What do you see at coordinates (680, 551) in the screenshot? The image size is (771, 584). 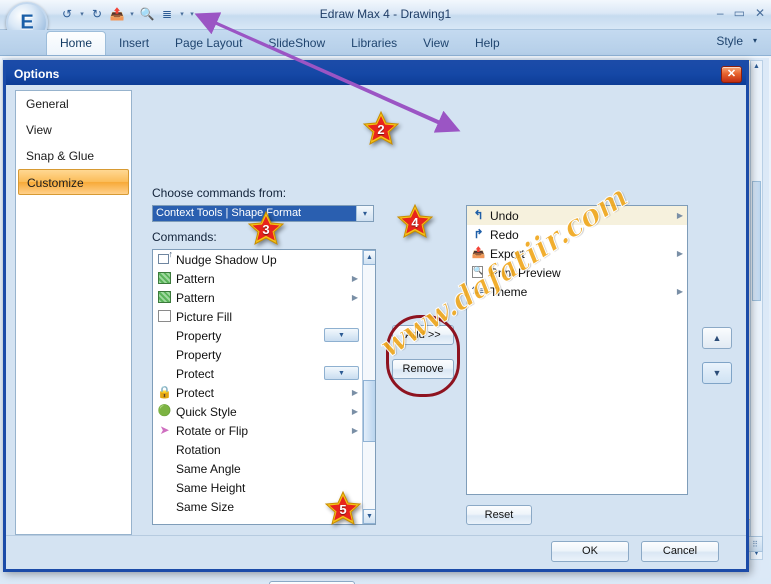 I see `cancel-button: Cancel` at bounding box center [680, 551].